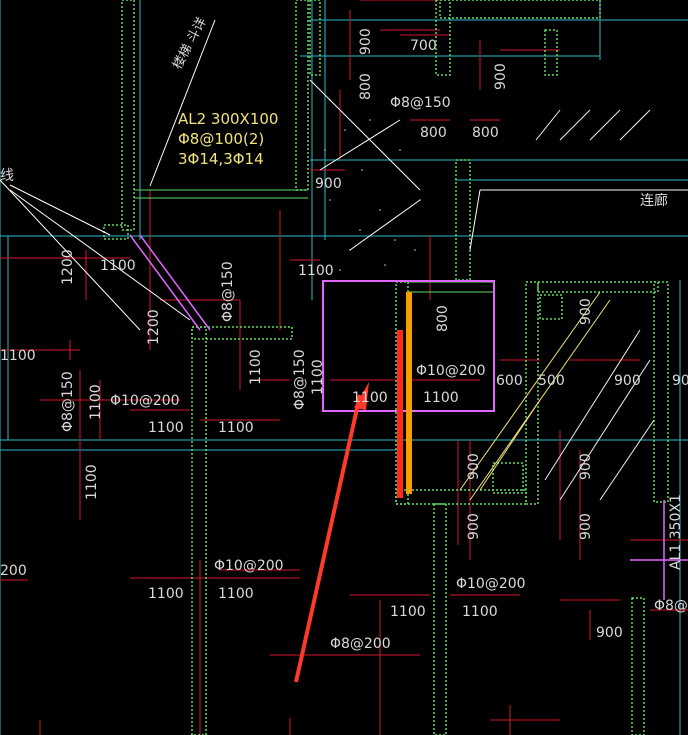 This screenshot has width=688, height=735. I want to click on dim-1100-h: 1100, so click(318, 377).